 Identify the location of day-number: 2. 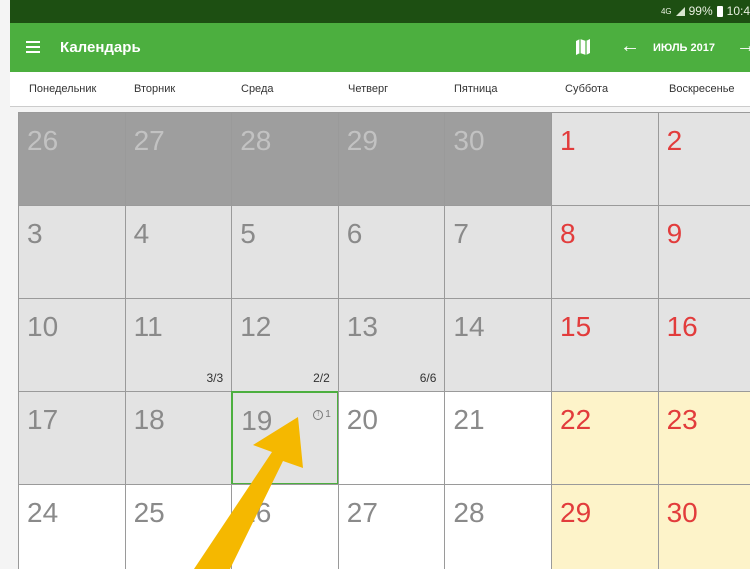
(674, 140).